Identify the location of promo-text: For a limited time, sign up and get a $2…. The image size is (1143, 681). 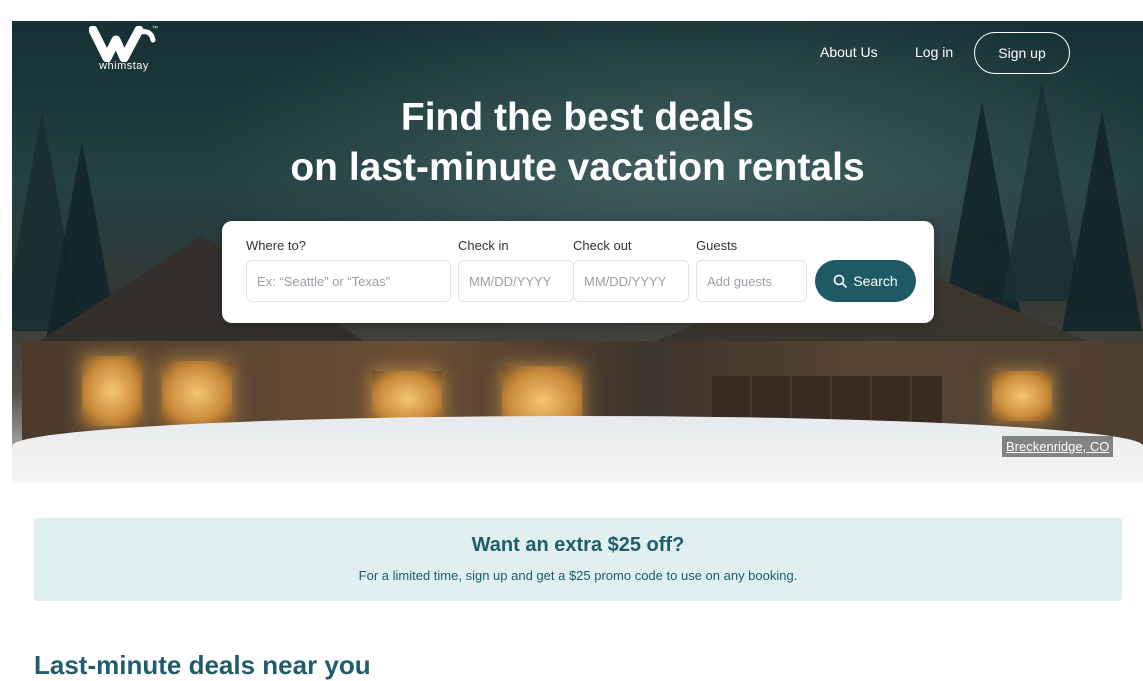
(578, 575).